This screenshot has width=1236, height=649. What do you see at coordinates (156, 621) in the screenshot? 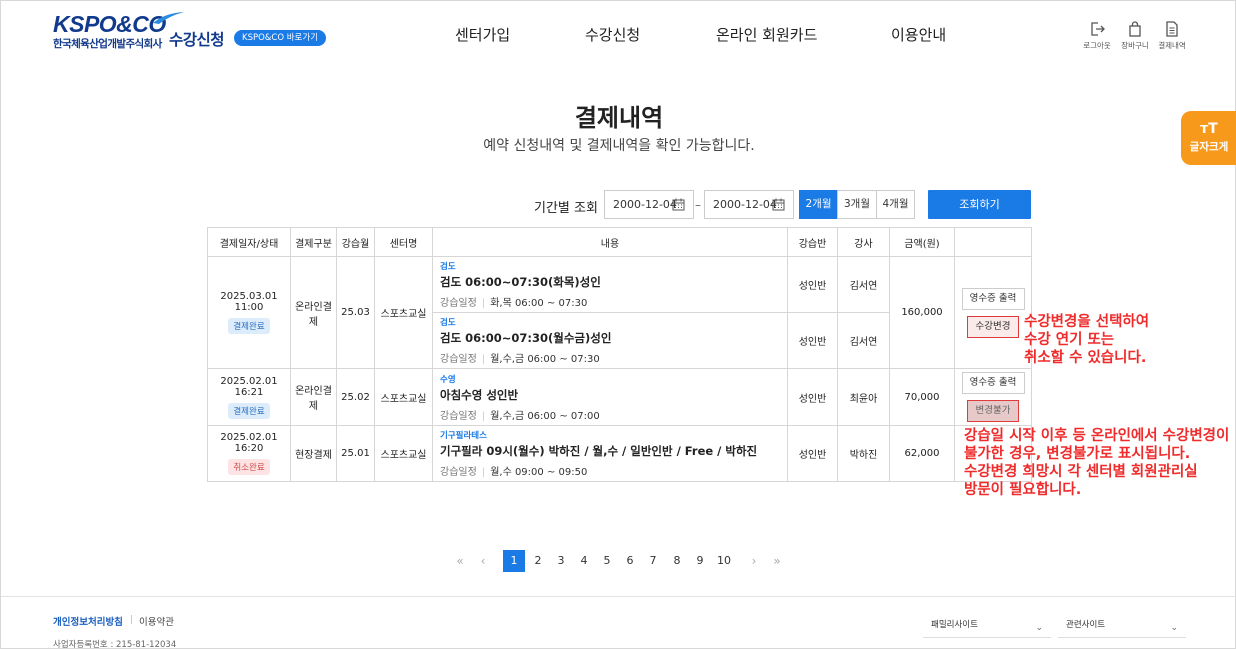
I see `terms-link: 이용약관` at bounding box center [156, 621].